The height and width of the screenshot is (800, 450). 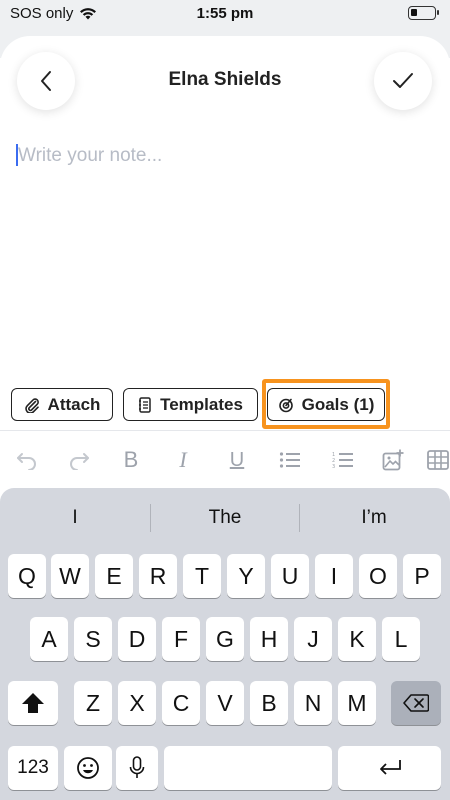 I want to click on suggestion-1: I, so click(x=75, y=518).